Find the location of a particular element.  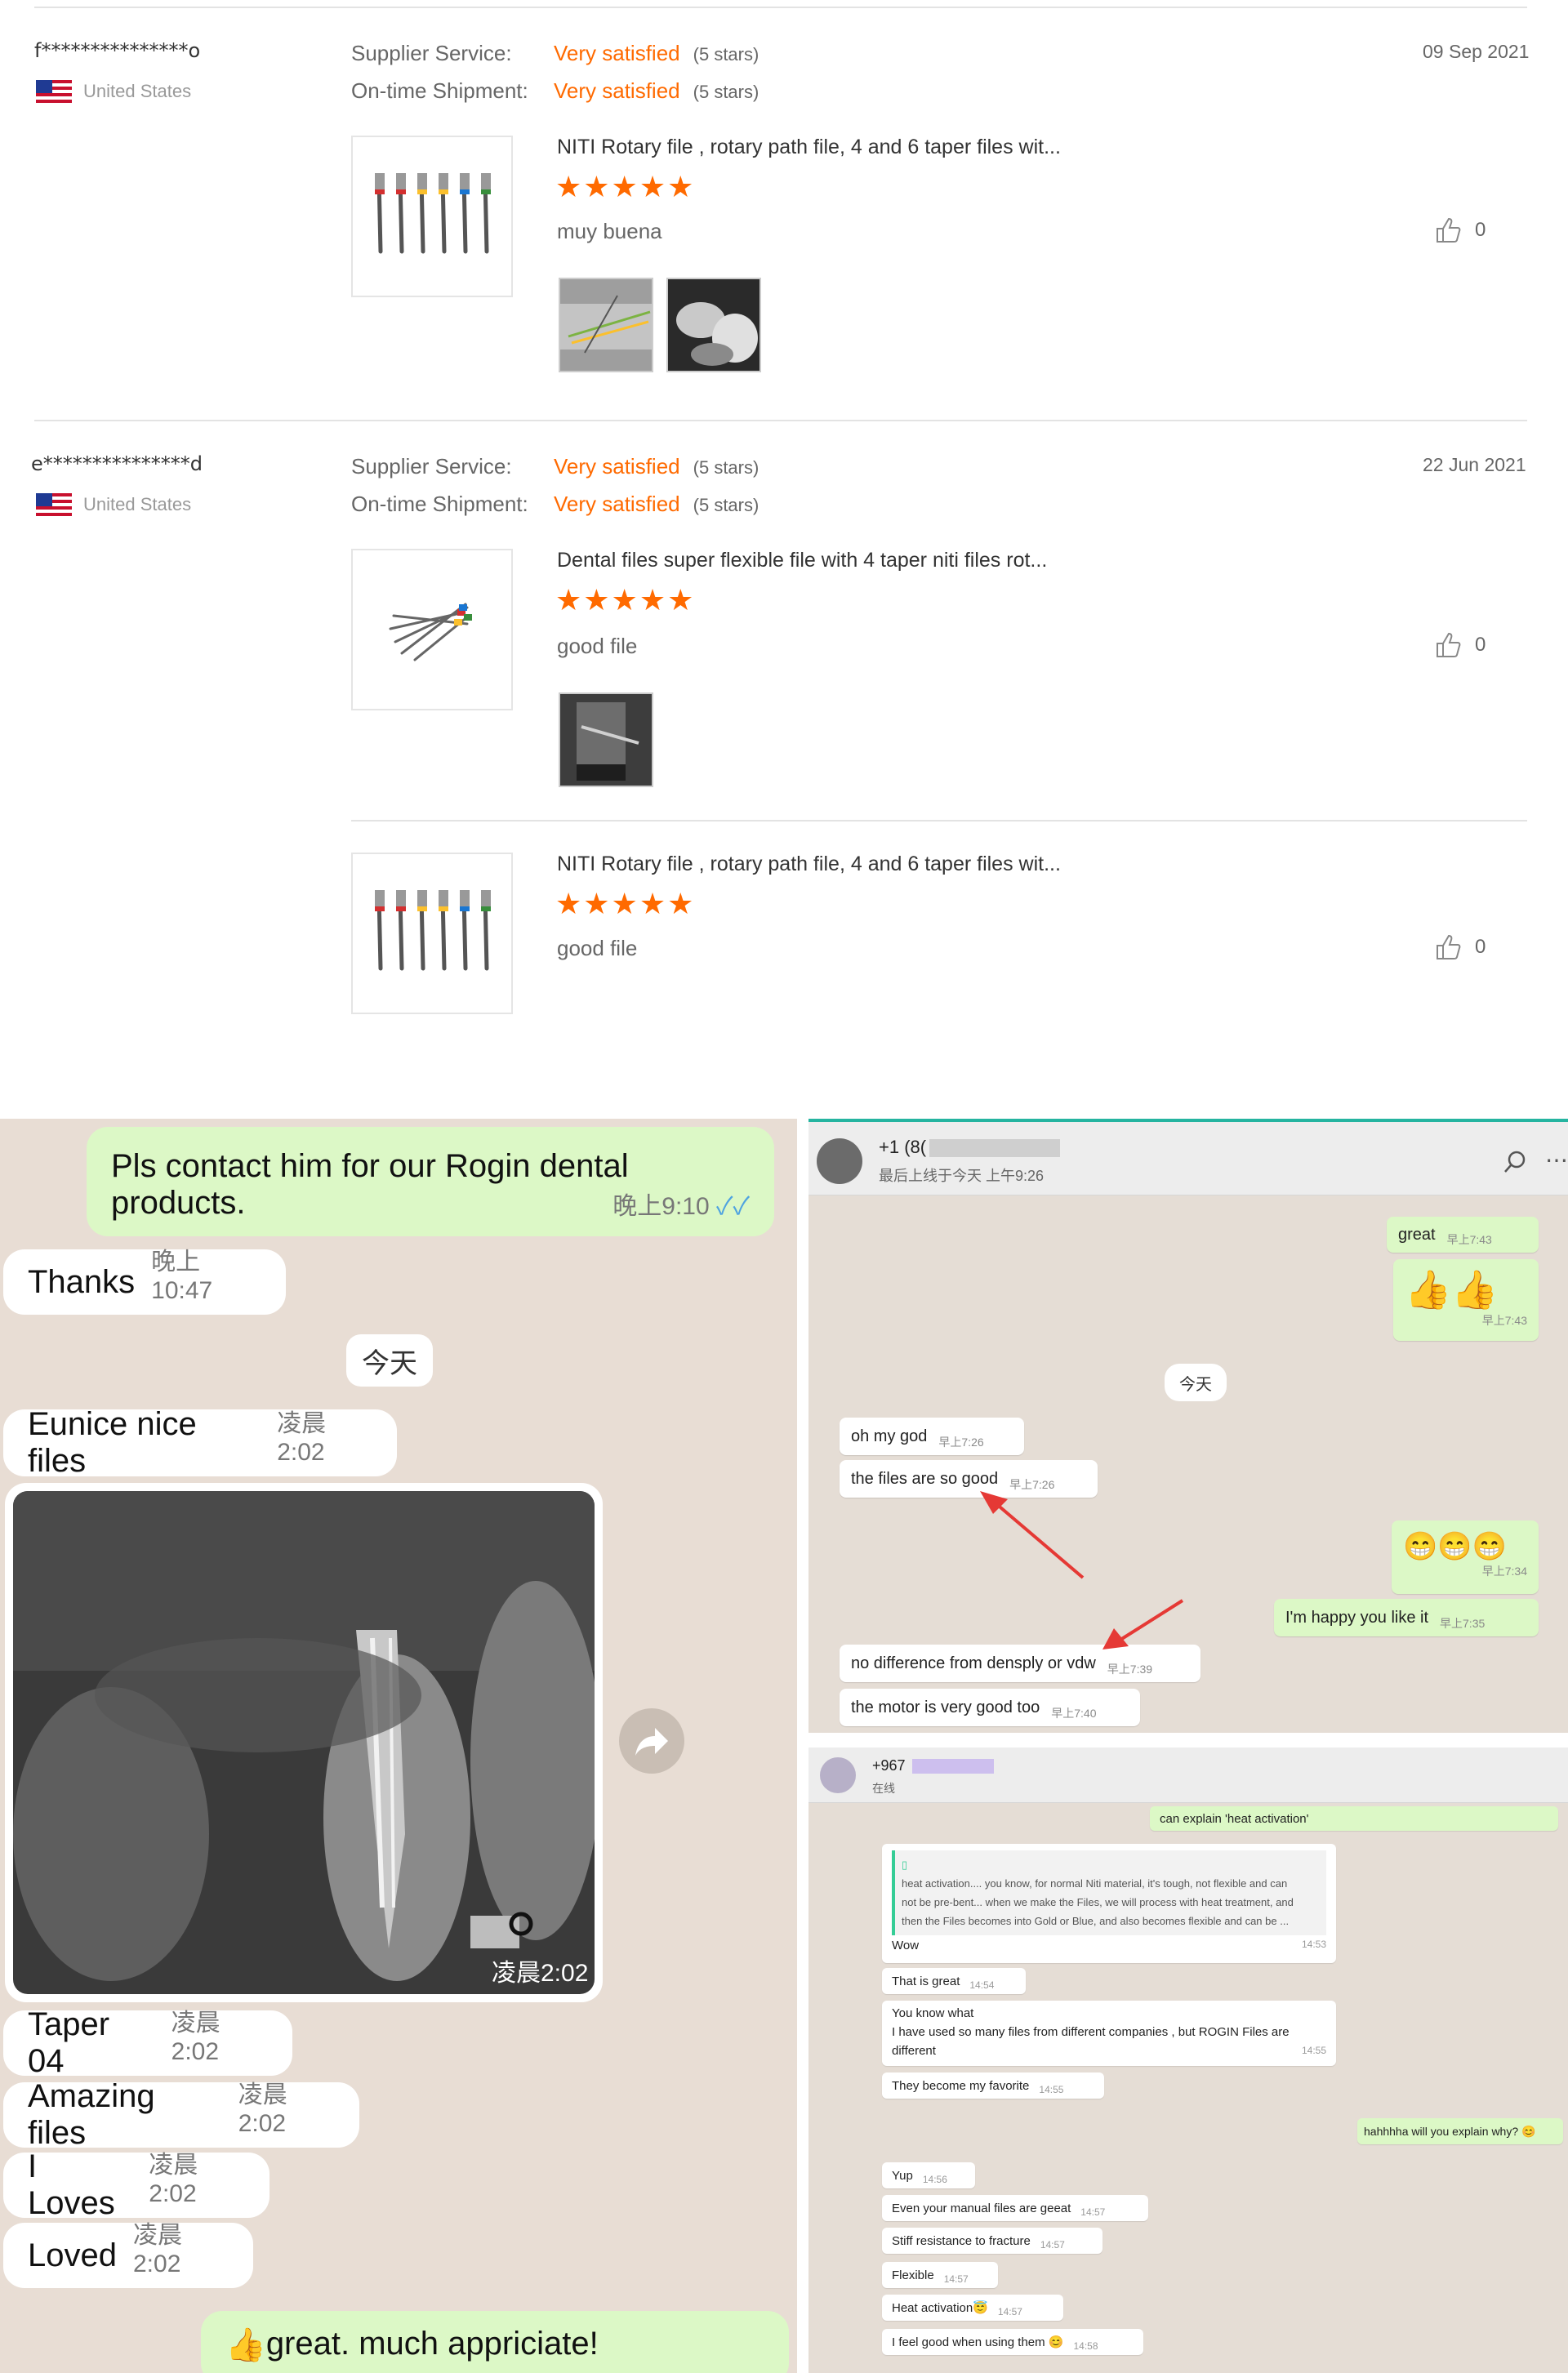

message-time: 14:56 is located at coordinates (934, 2180).